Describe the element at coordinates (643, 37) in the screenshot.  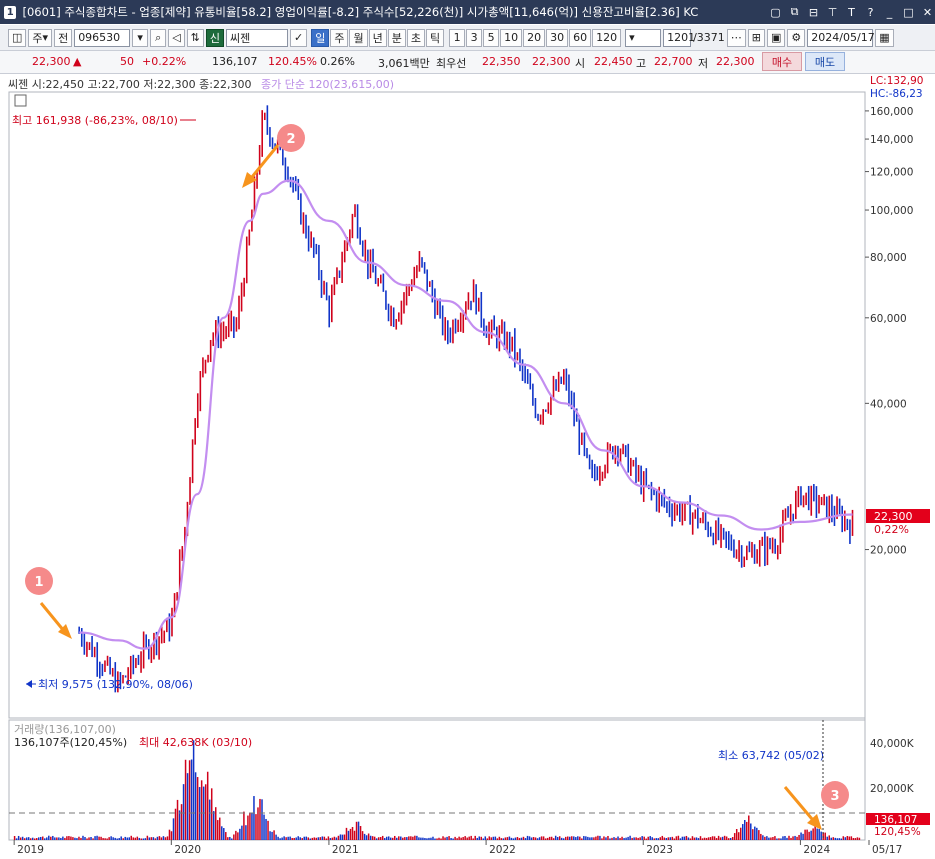
I see `interval-select: ▾` at that location.